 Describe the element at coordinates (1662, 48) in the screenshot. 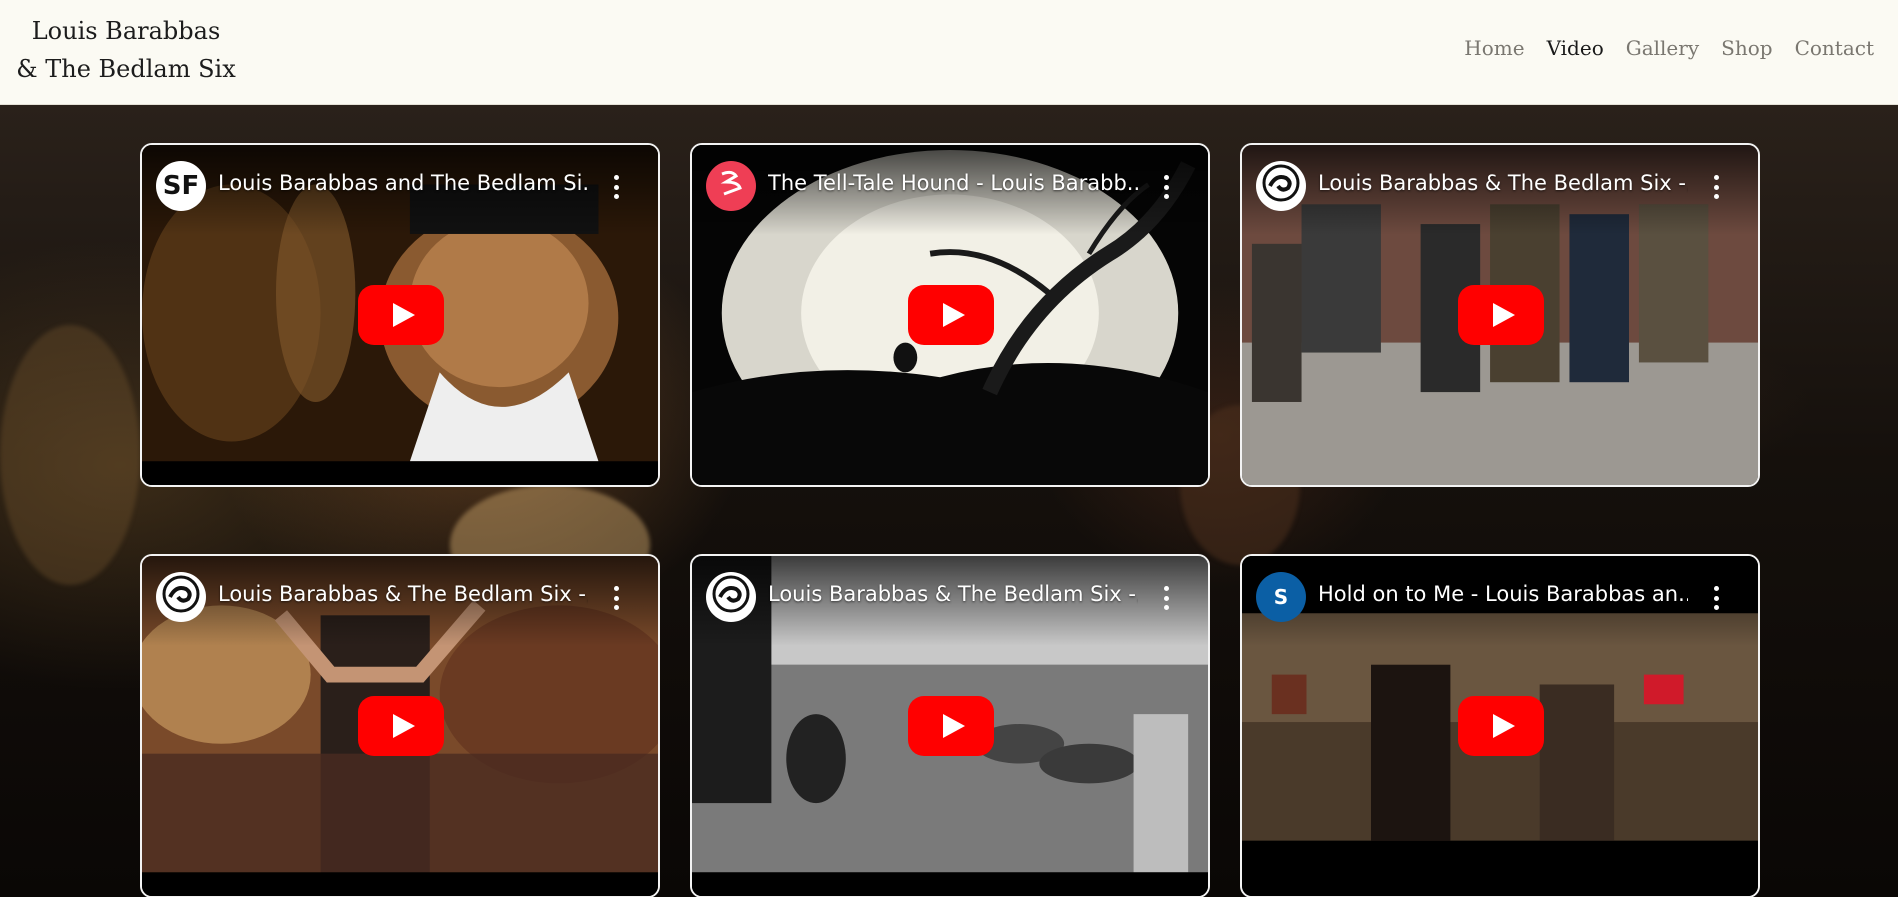

I see `nav-item-gallery: Gallery` at that location.